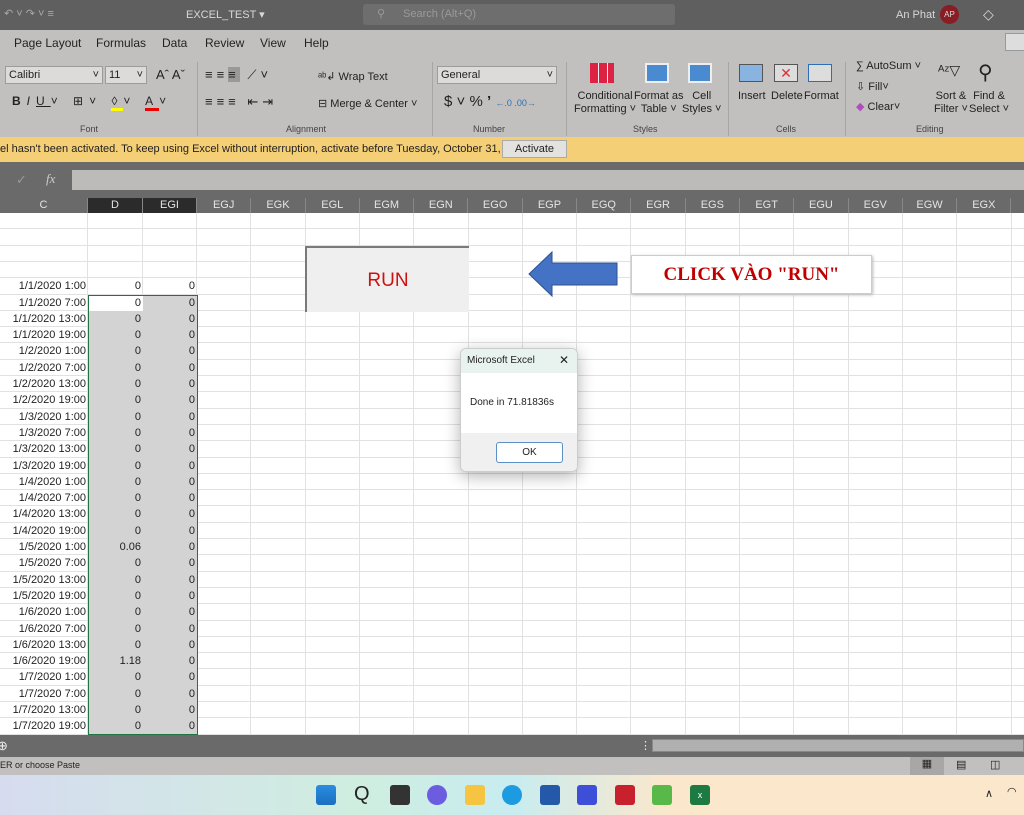 The height and width of the screenshot is (815, 1024). I want to click on check-icon: ✓, so click(21, 180).